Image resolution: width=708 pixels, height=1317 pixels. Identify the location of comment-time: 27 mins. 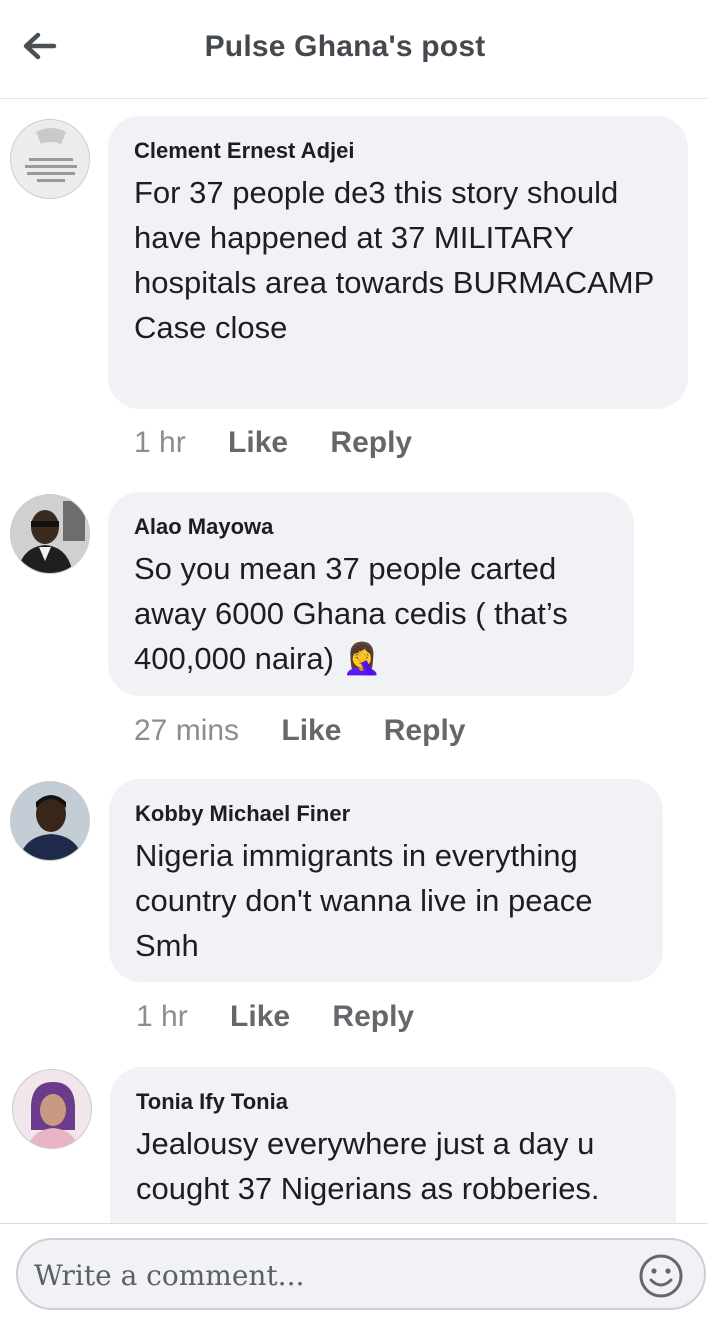
(186, 730).